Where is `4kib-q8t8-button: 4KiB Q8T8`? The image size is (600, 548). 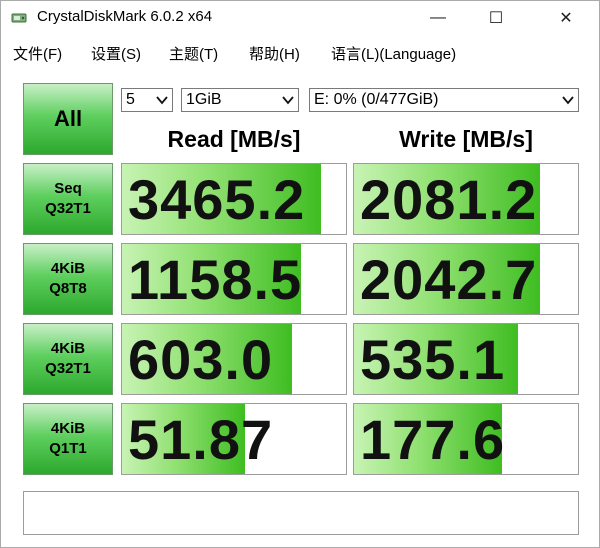 4kib-q8t8-button: 4KiB Q8T8 is located at coordinates (68, 279).